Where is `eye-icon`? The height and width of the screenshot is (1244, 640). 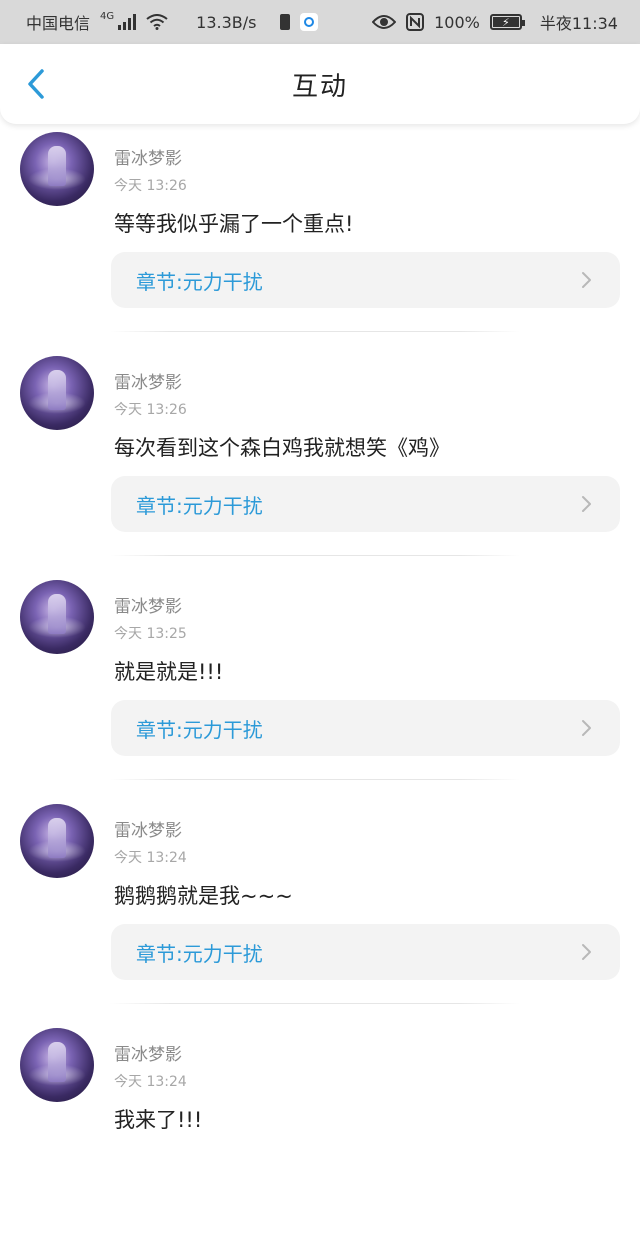
eye-icon is located at coordinates (384, 22).